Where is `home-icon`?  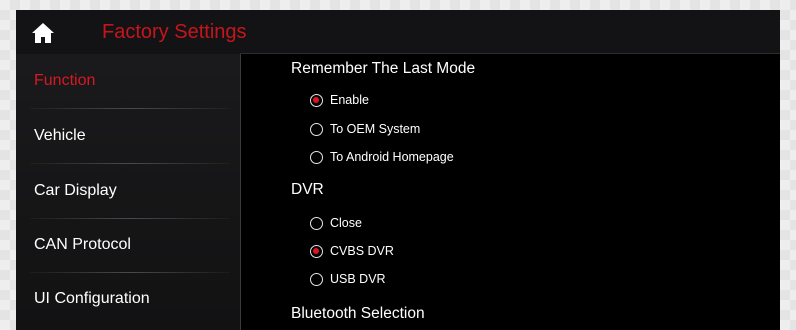 home-icon is located at coordinates (43, 33).